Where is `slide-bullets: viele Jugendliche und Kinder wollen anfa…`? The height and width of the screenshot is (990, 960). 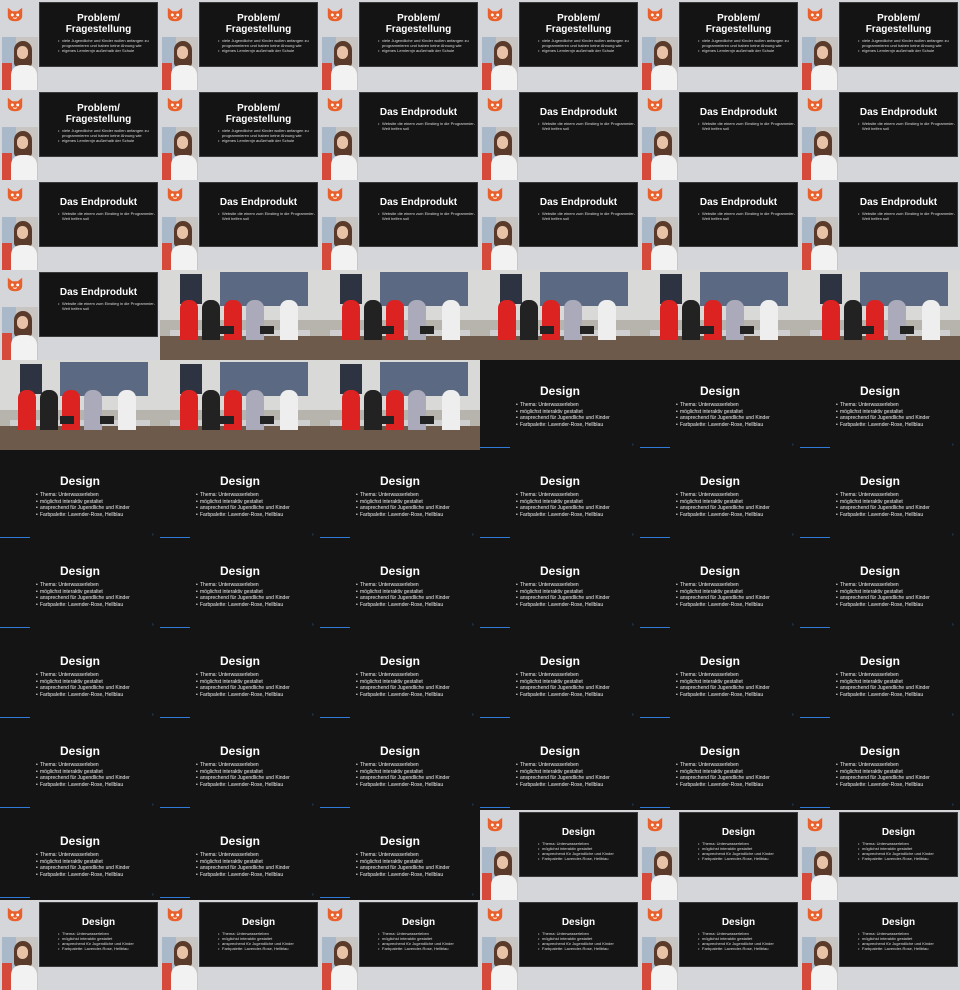 slide-bullets: viele Jugendliche und Kinder wollen anfa… is located at coordinates (738, 45).